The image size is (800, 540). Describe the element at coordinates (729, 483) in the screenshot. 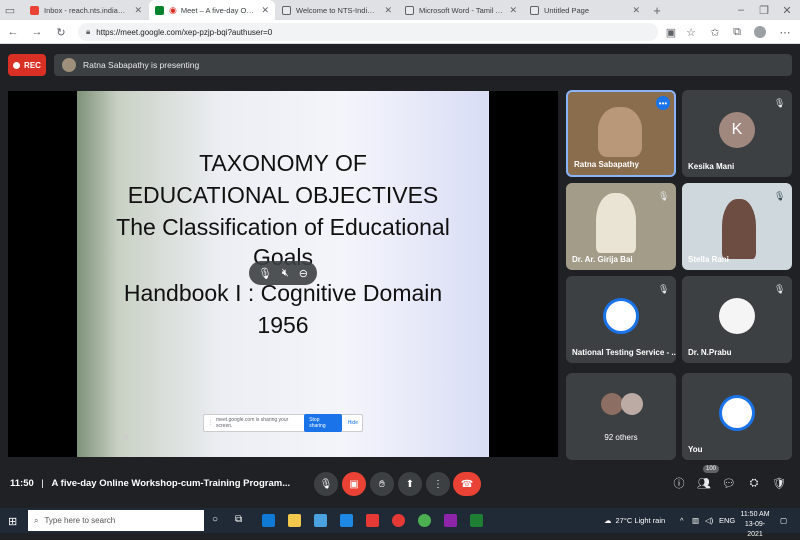

I see `chat-icon: 💬︎` at that location.